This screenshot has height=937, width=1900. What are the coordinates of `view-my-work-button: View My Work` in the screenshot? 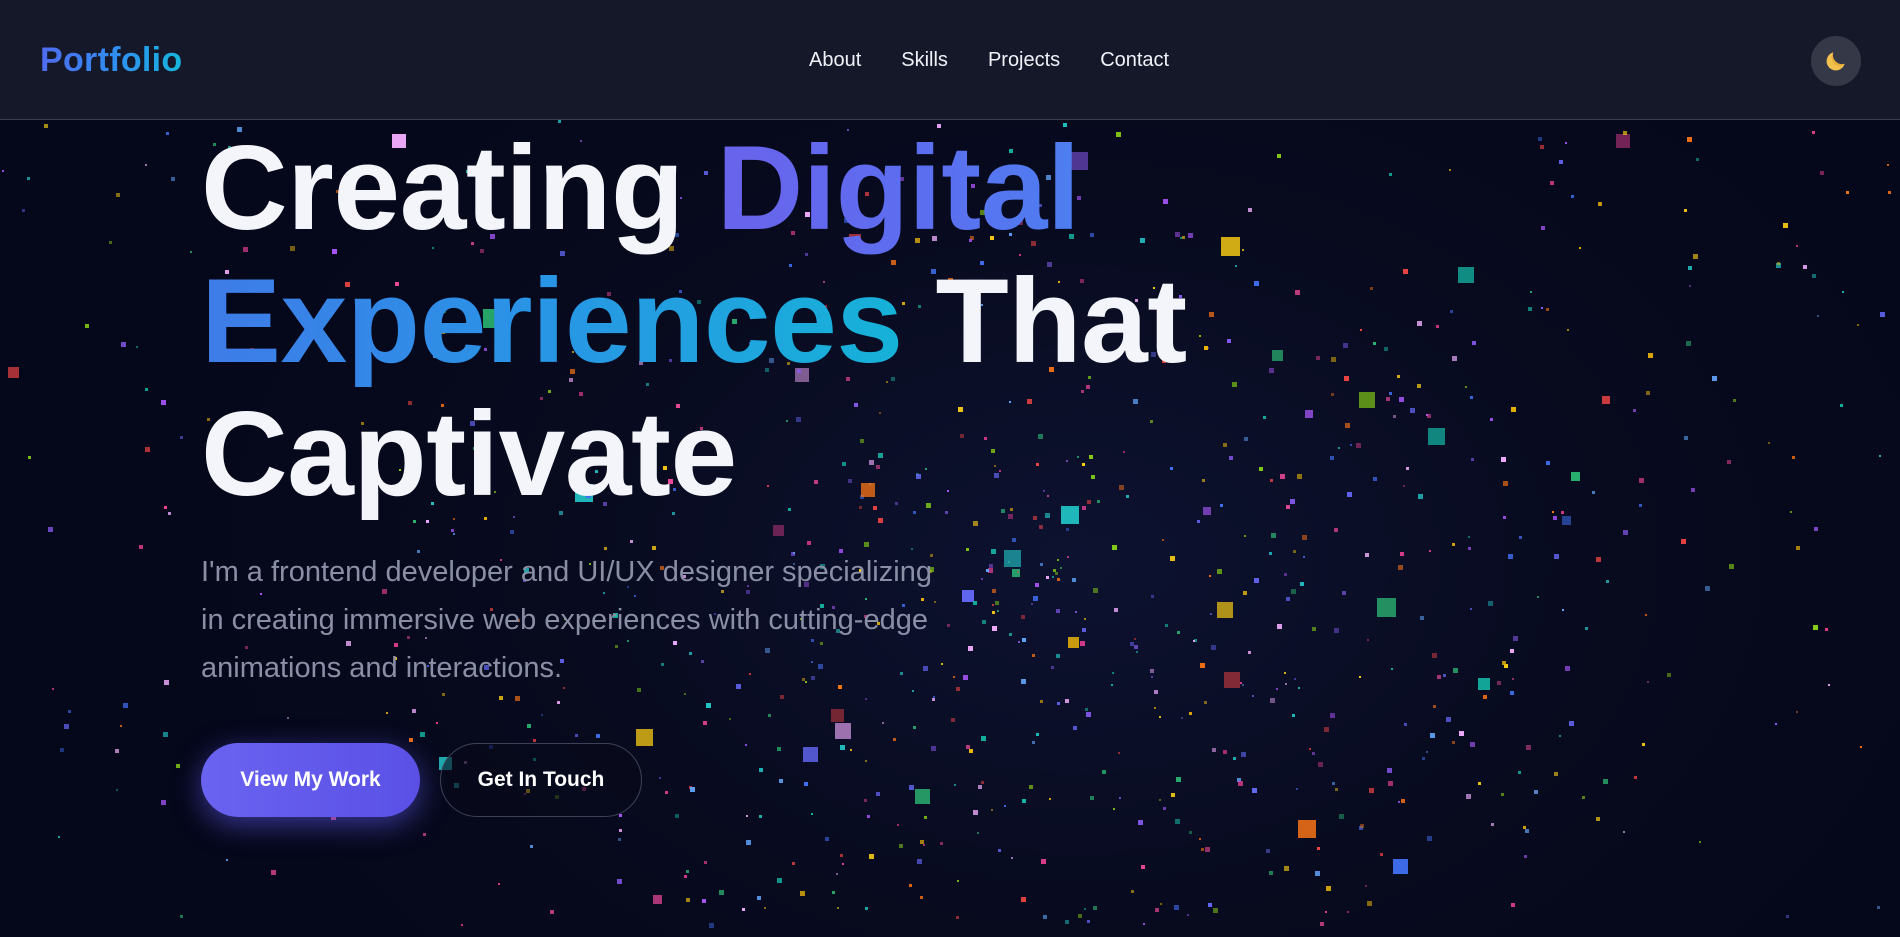 It's located at (310, 780).